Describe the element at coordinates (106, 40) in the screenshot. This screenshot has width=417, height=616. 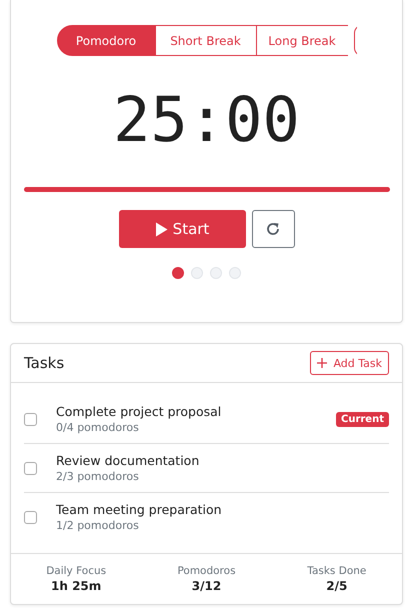
I see `mode-tab: Pomodoro` at that location.